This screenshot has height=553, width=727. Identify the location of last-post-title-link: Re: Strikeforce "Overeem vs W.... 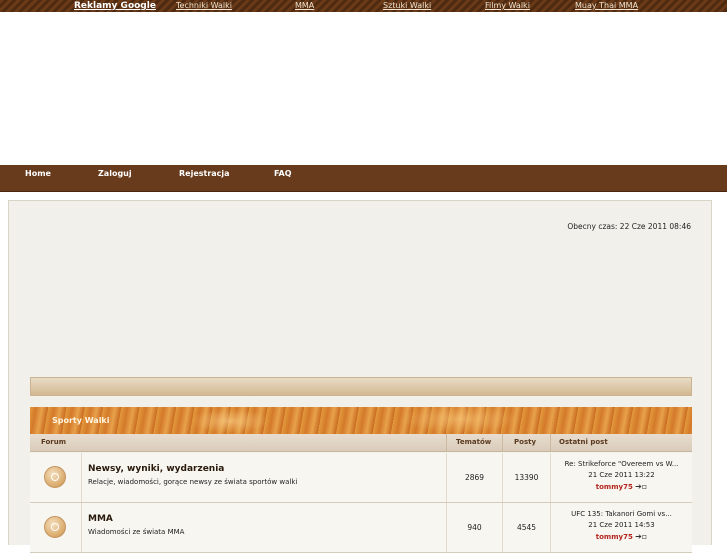
(621, 464).